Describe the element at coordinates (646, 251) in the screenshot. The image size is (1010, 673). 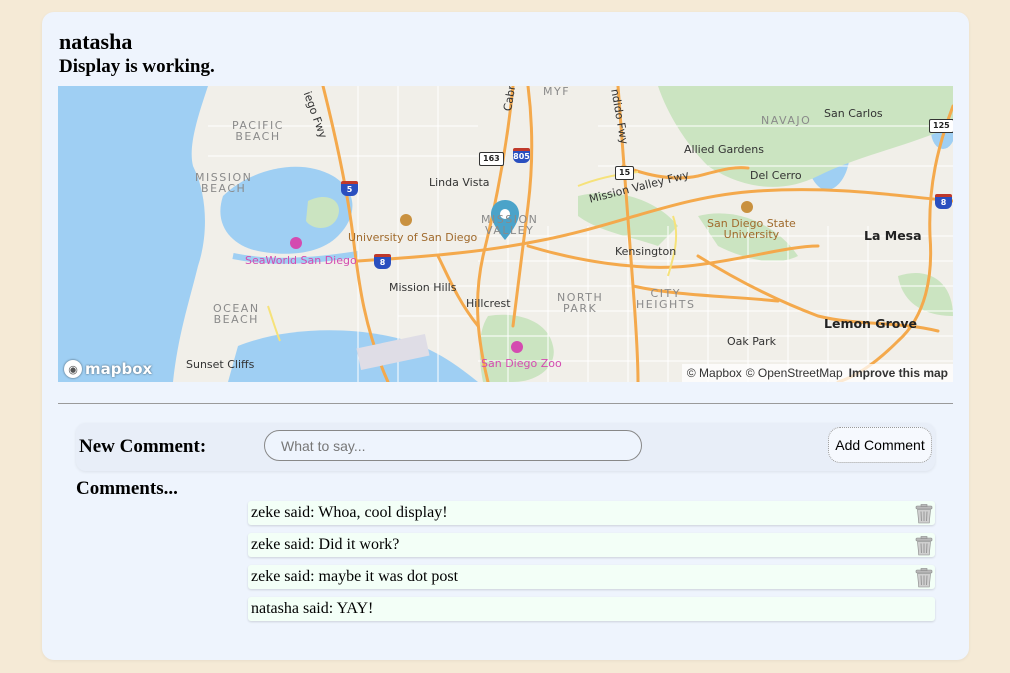
I see `map-label-kensington: Kensington` at that location.